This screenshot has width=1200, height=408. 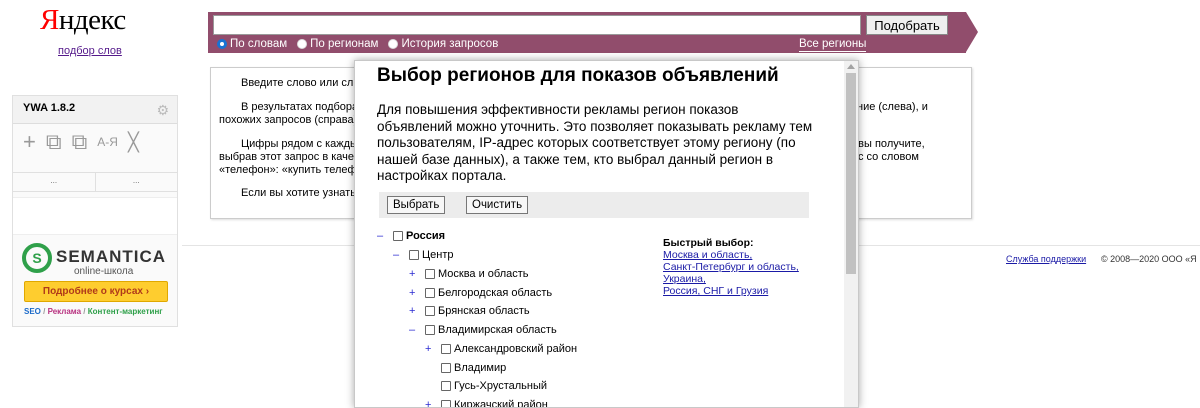 I want to click on mode-label: По словам, so click(x=259, y=44).